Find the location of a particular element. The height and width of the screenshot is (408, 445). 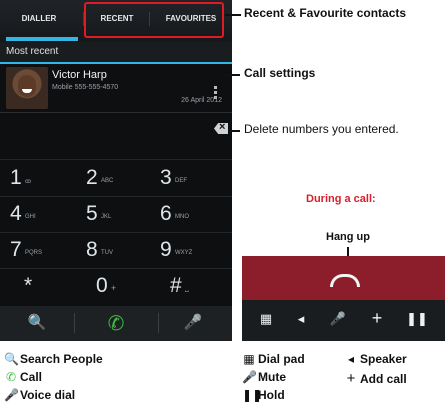

callout-call-settings: Call settings is located at coordinates (280, 73).